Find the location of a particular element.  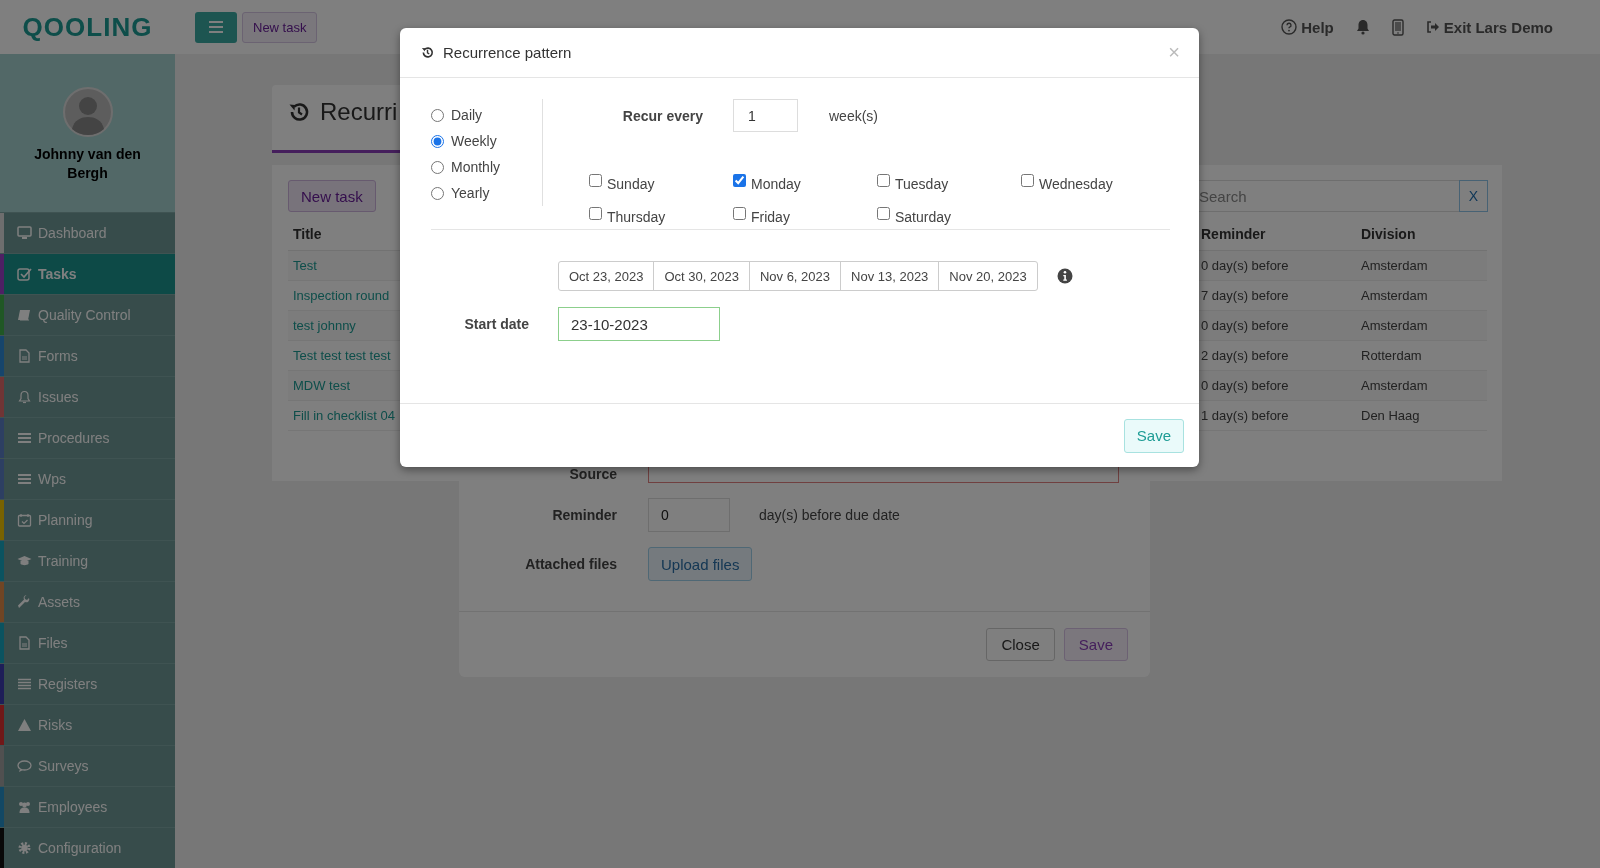

task-link: Test test test test is located at coordinates (342, 355).